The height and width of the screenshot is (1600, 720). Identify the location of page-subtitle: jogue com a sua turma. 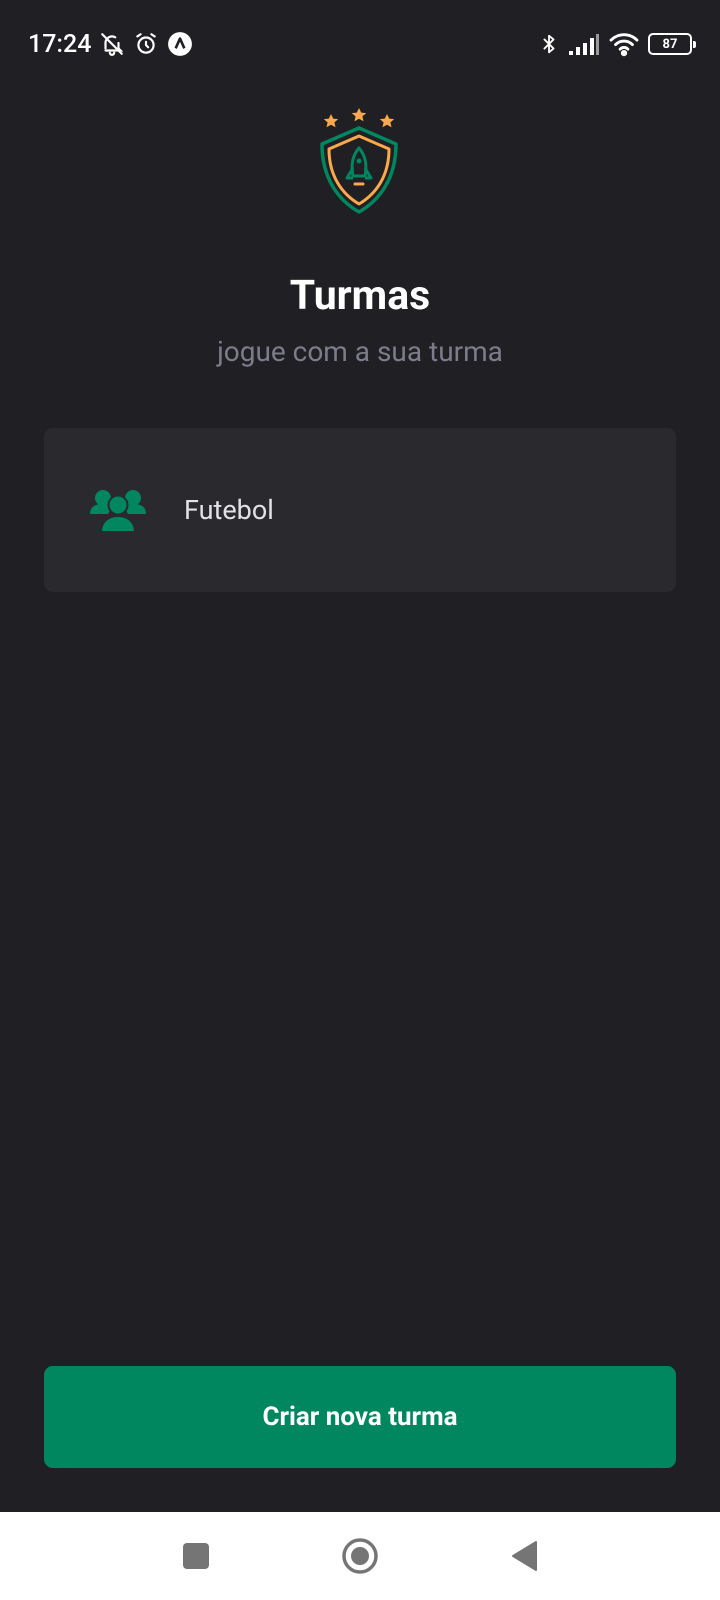
(360, 351).